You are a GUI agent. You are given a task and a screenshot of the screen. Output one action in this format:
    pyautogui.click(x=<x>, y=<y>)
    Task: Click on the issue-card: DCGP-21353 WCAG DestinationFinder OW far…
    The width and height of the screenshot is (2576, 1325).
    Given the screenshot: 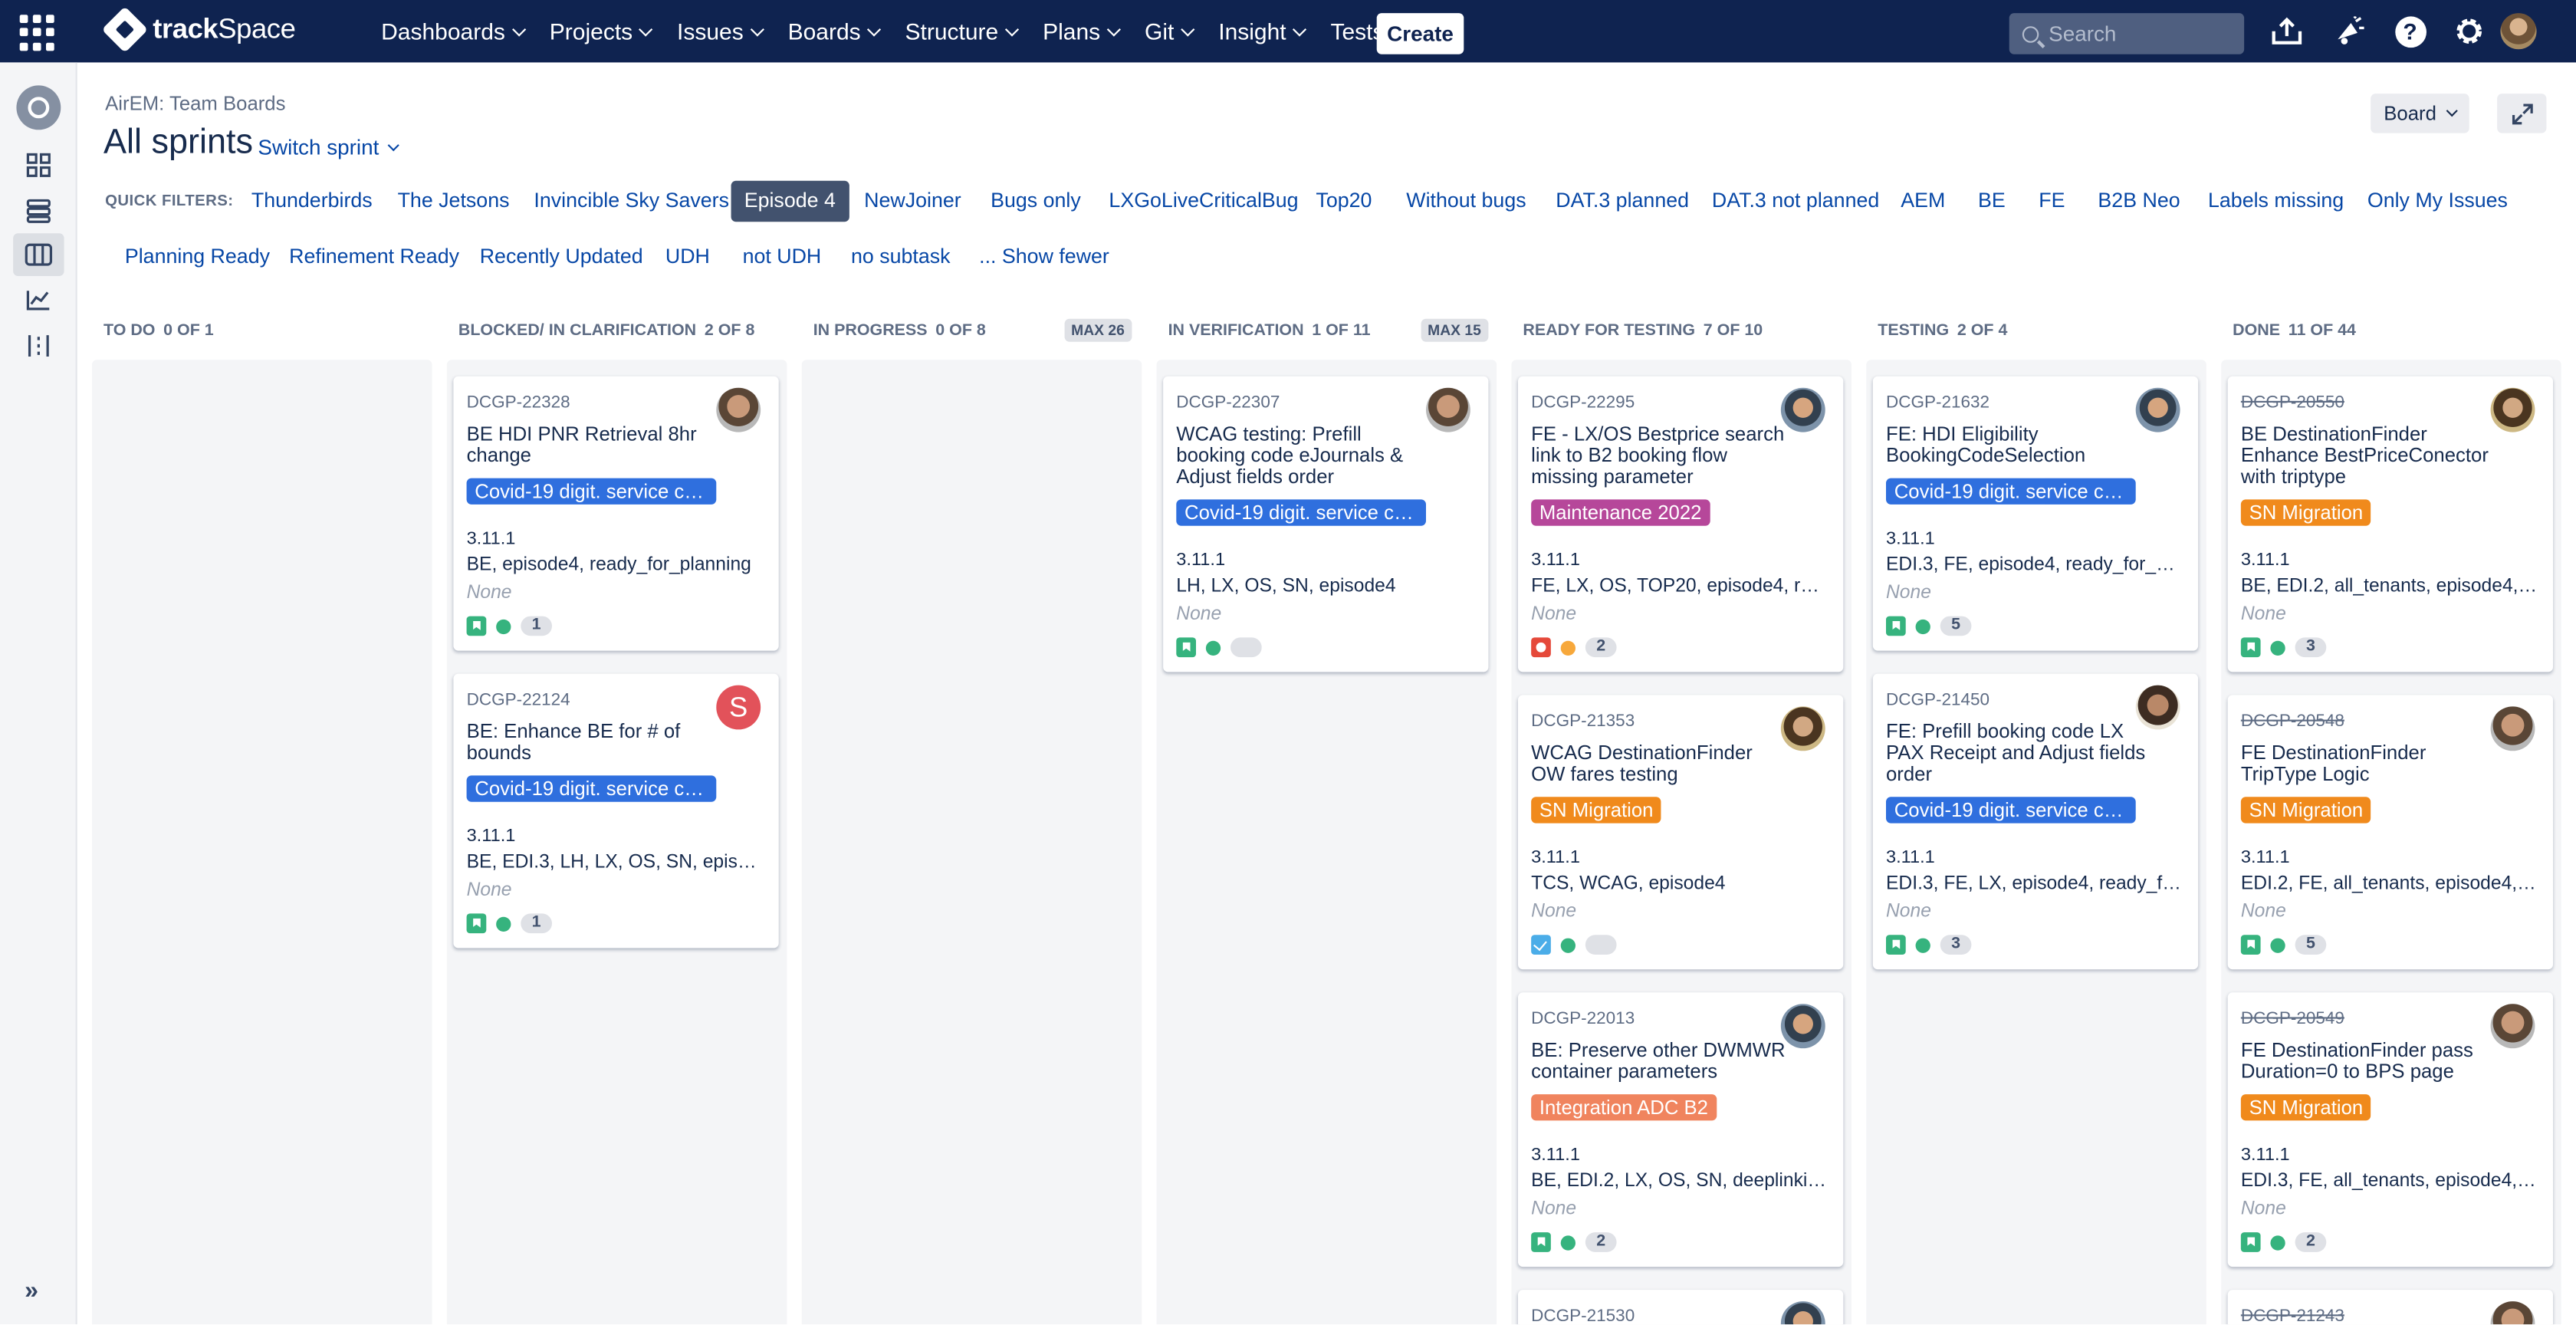 What is the action you would take?
    pyautogui.click(x=1681, y=833)
    